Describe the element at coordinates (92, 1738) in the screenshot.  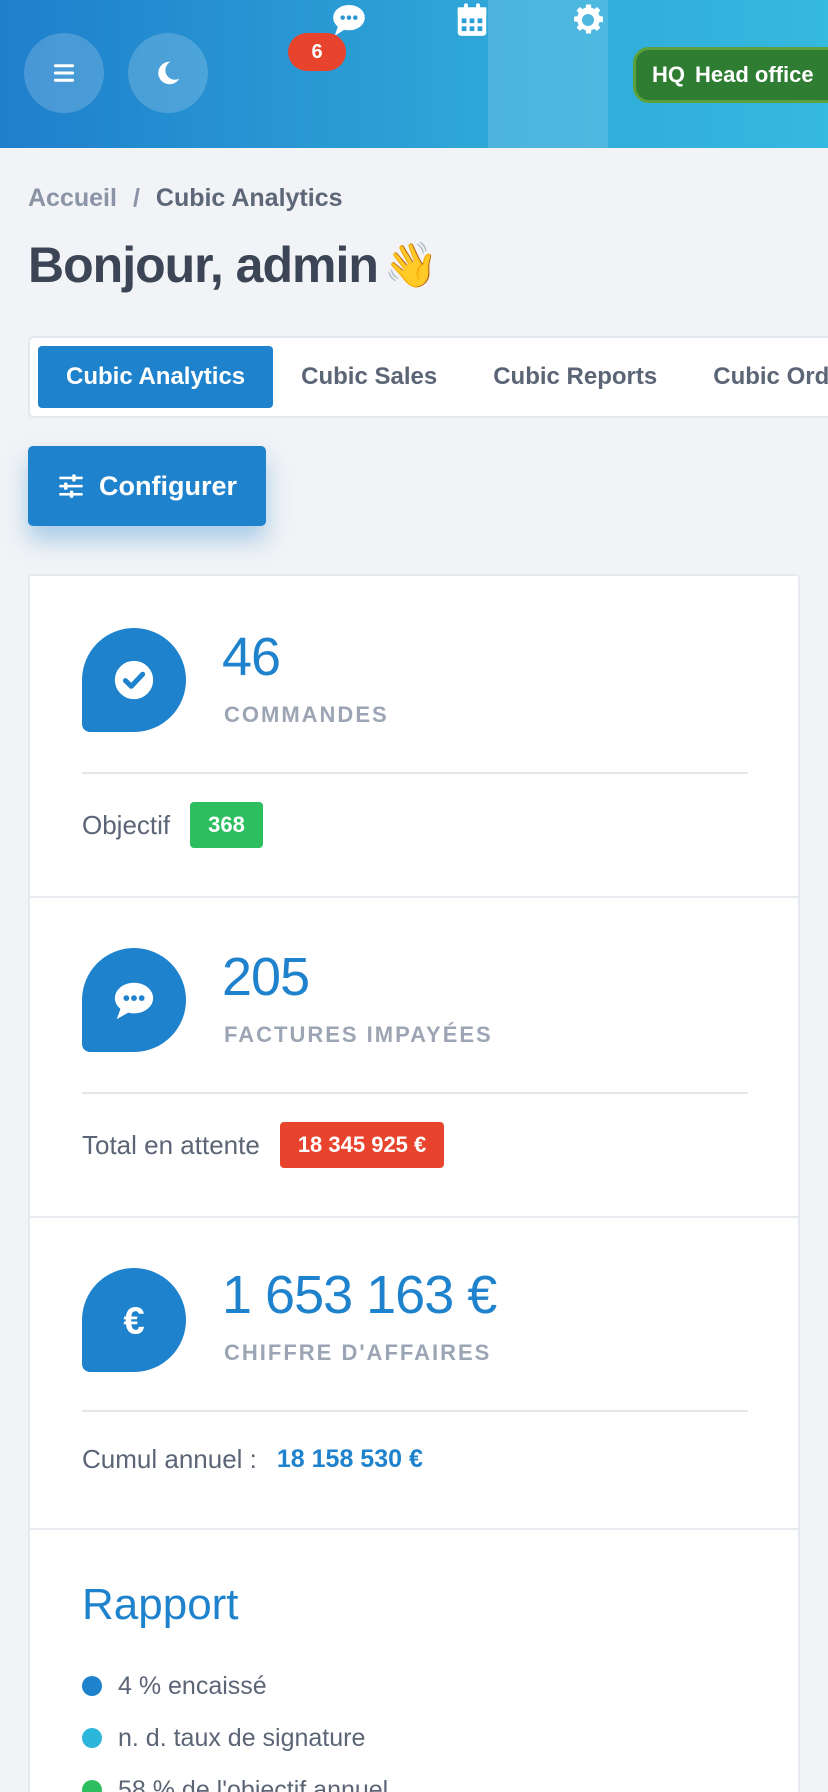
I see `report-dot-signature` at that location.